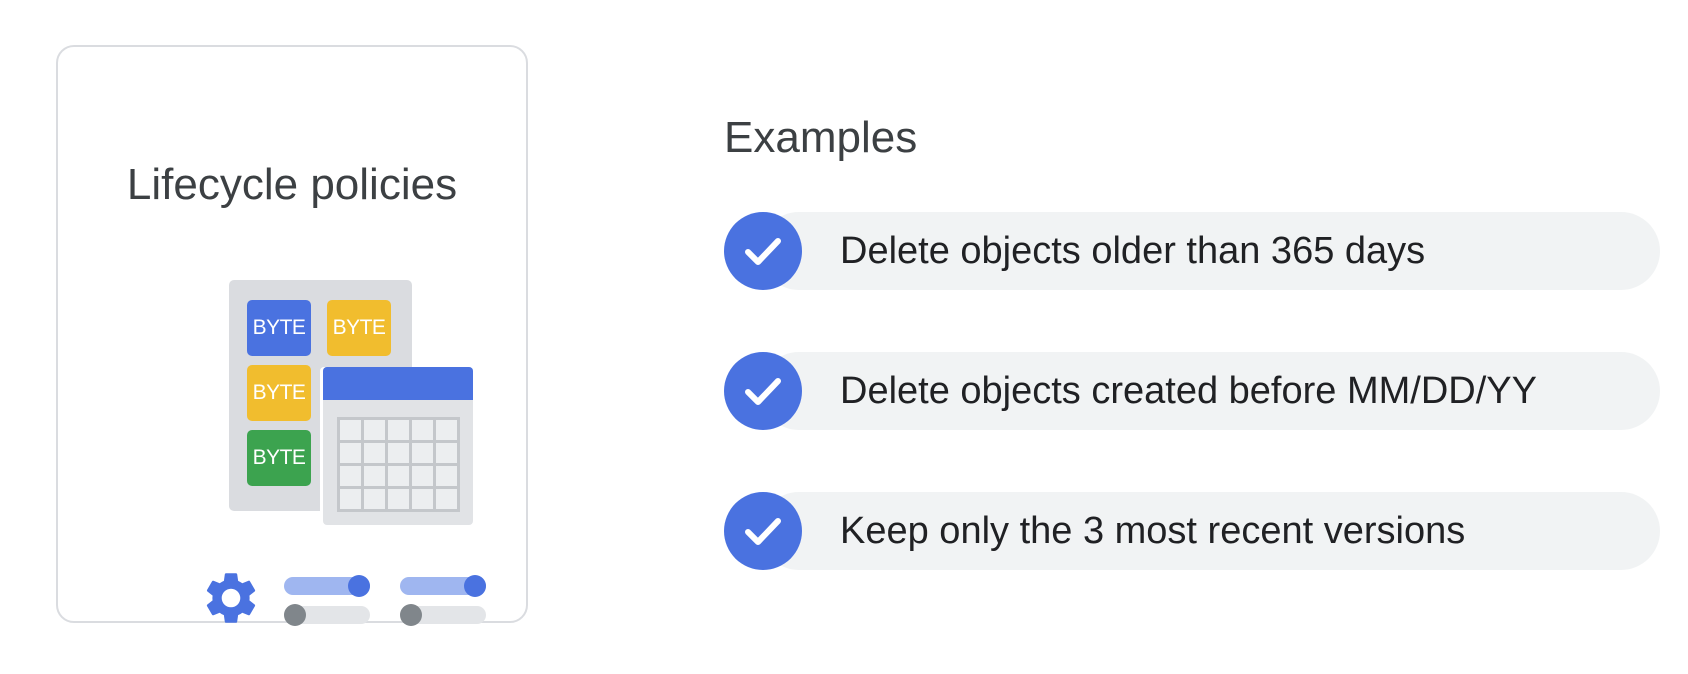 The height and width of the screenshot is (674, 1688). What do you see at coordinates (398, 383) in the screenshot?
I see `table-header-bar` at bounding box center [398, 383].